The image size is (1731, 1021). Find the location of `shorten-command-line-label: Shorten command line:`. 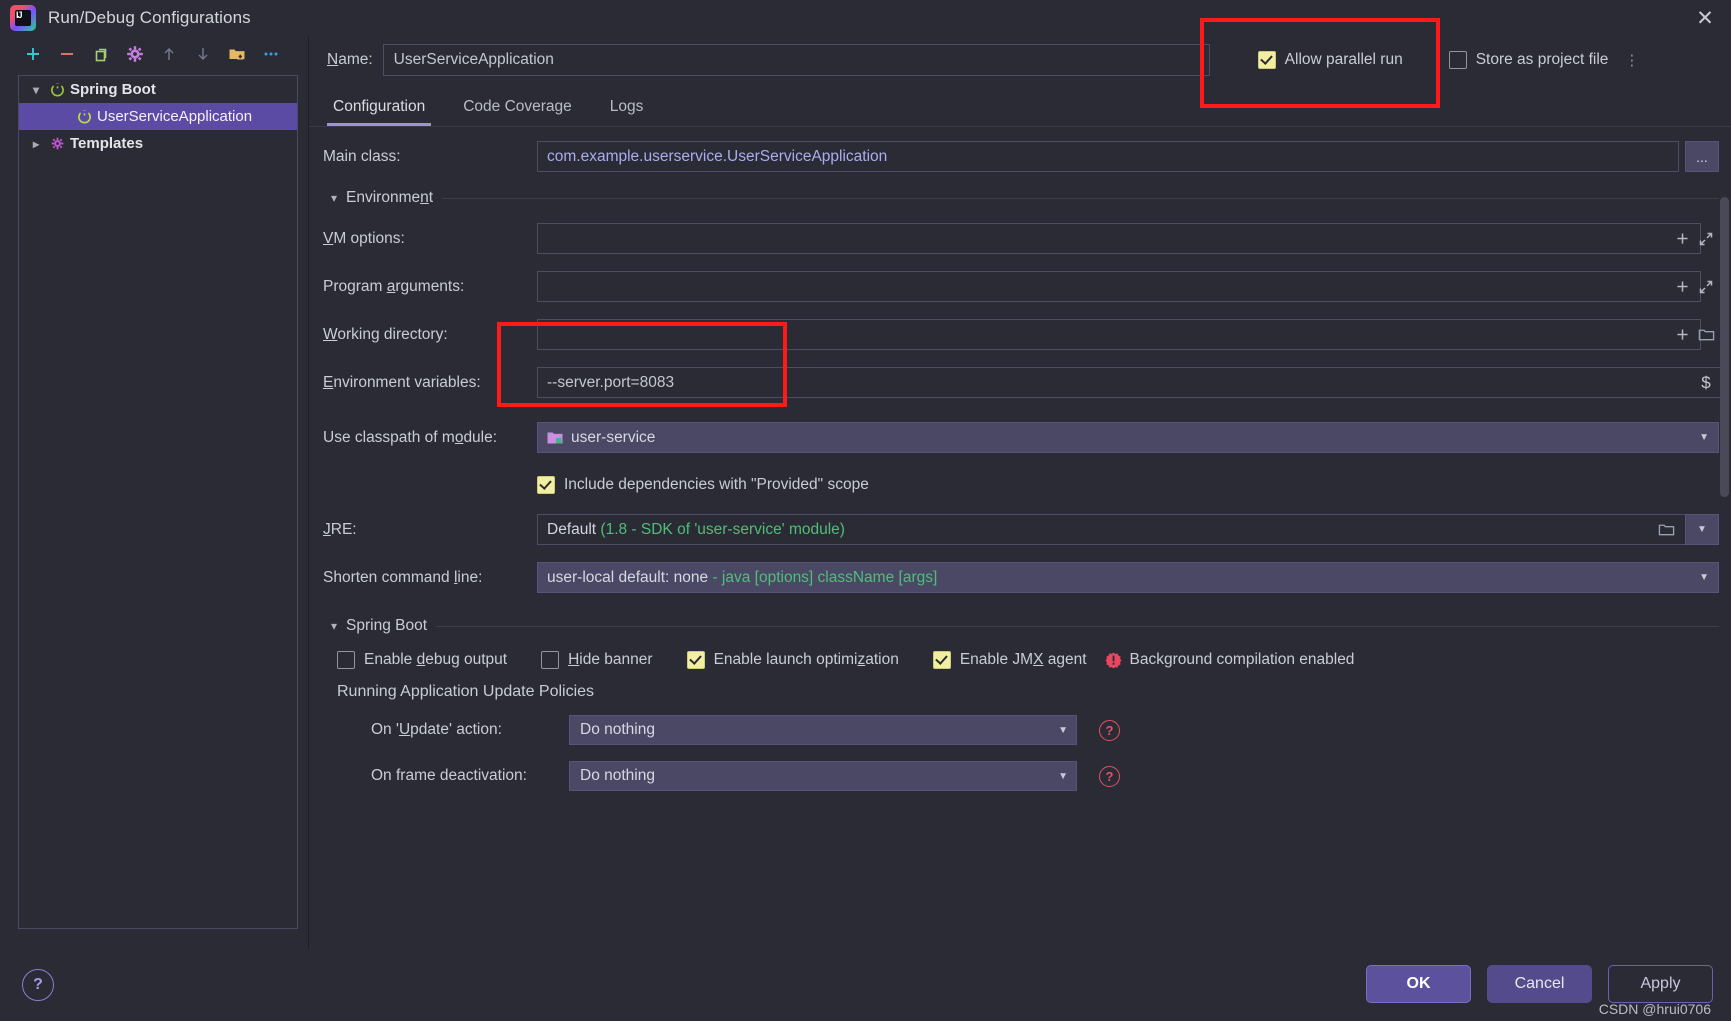

shorten-command-line-label: Shorten command line: is located at coordinates (403, 577).